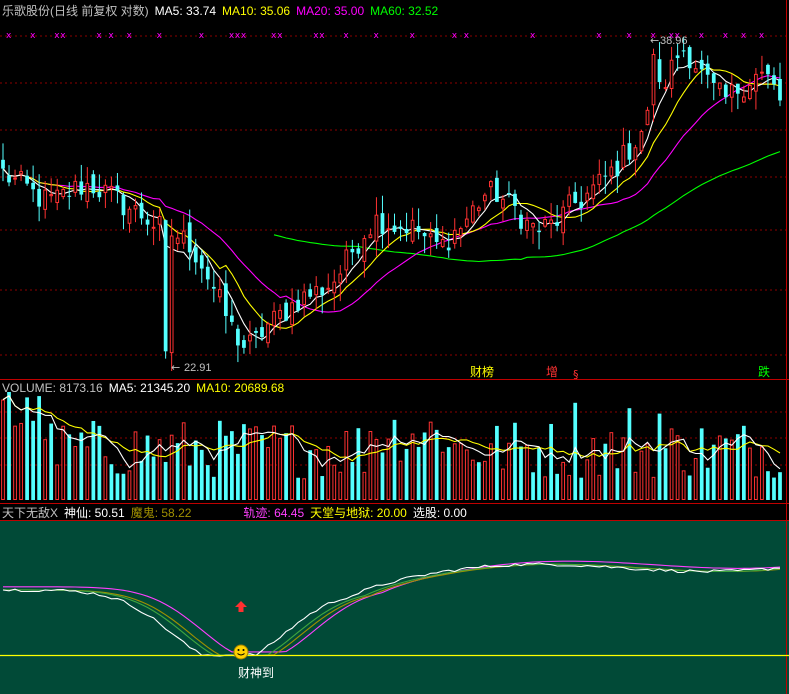 This screenshot has height=694, width=789. I want to click on mogui-label: 魔鬼: 58.22, so click(161, 513).